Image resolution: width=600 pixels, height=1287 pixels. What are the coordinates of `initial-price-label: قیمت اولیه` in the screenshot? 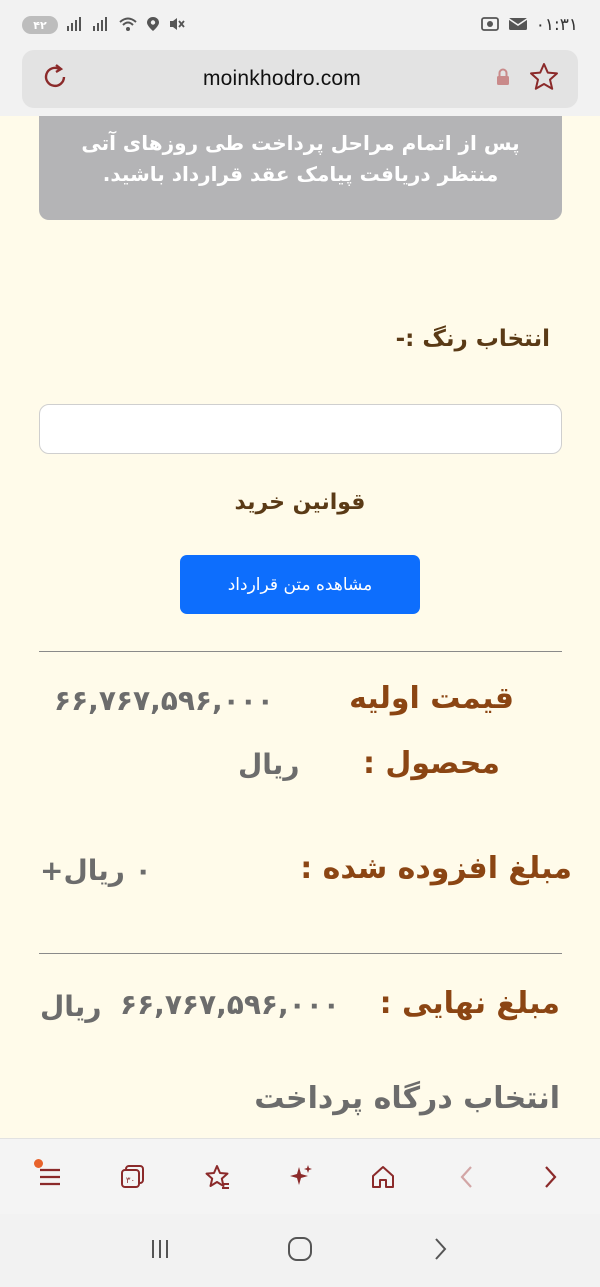 It's located at (431, 698).